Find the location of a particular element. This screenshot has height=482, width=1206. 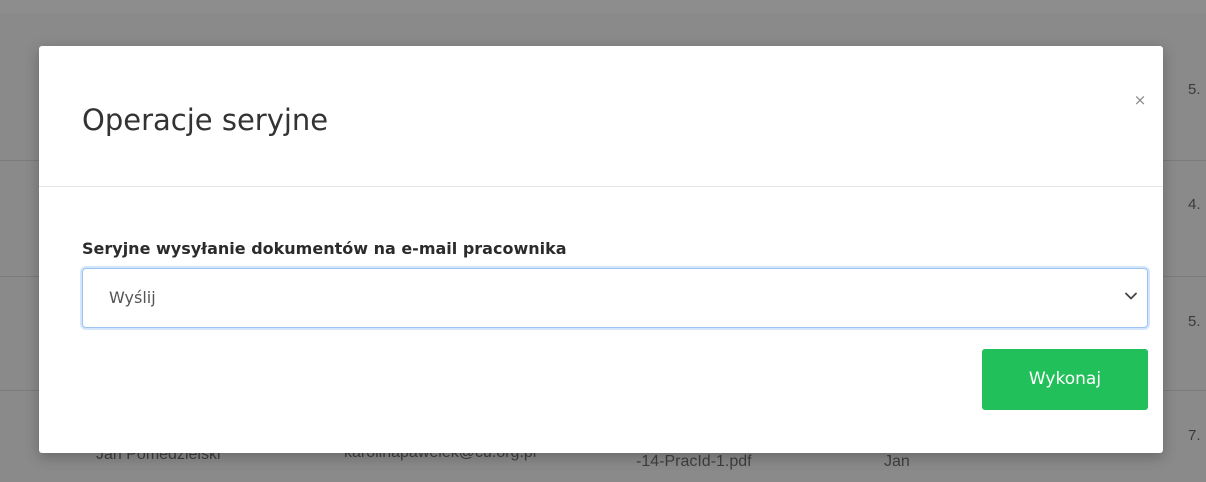

execute-button: Wykonaj is located at coordinates (1065, 379).